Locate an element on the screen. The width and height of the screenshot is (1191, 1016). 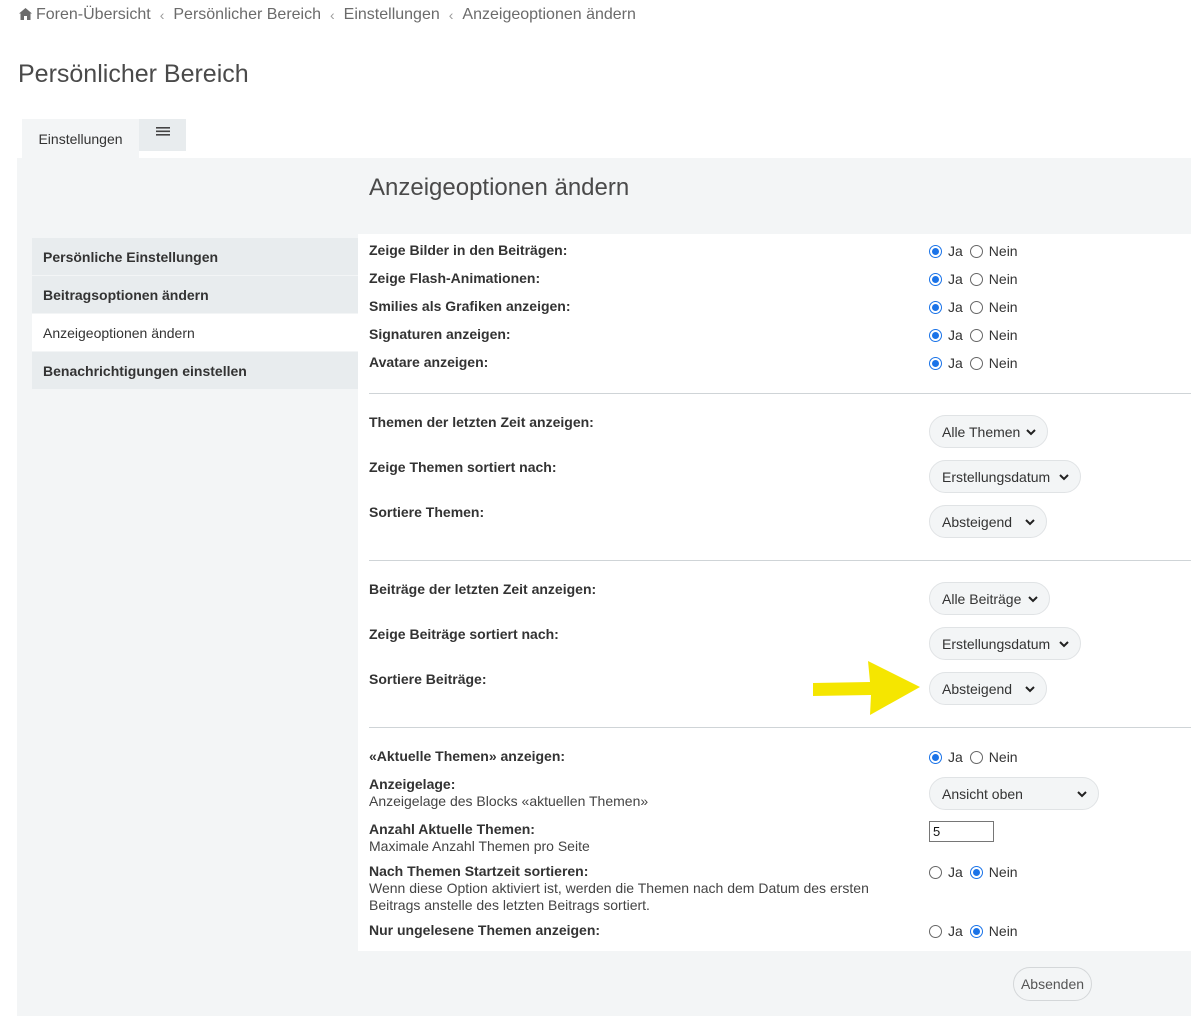
select-posts-recent: Alle Beiträge is located at coordinates (989, 598).